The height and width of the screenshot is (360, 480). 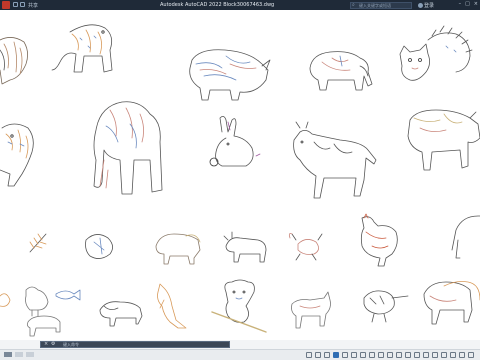 What do you see at coordinates (341, 71) in the screenshot?
I see `drawing-elephant-small` at bounding box center [341, 71].